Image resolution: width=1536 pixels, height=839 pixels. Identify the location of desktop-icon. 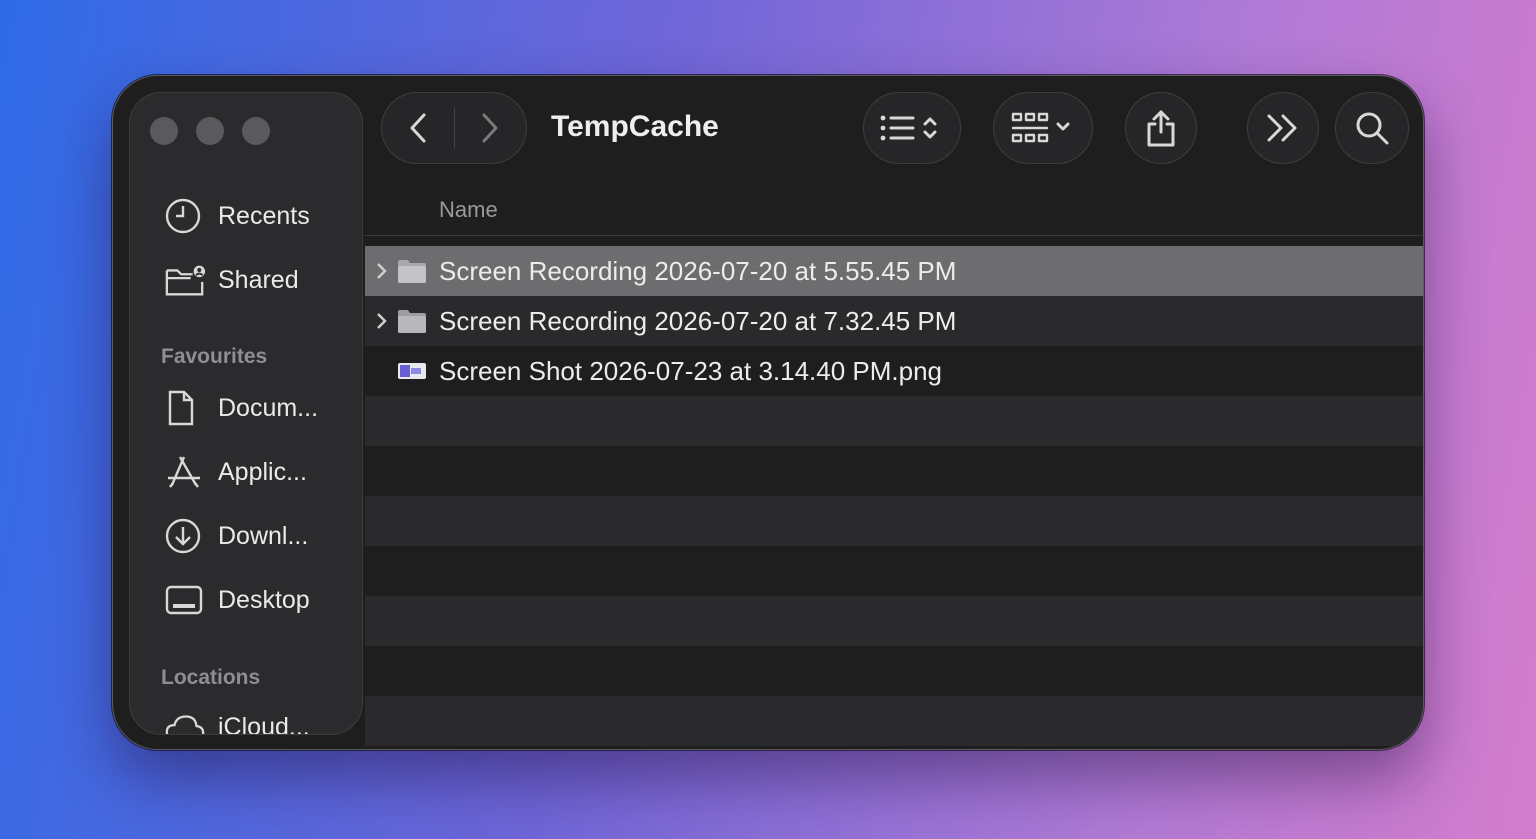
(185, 600).